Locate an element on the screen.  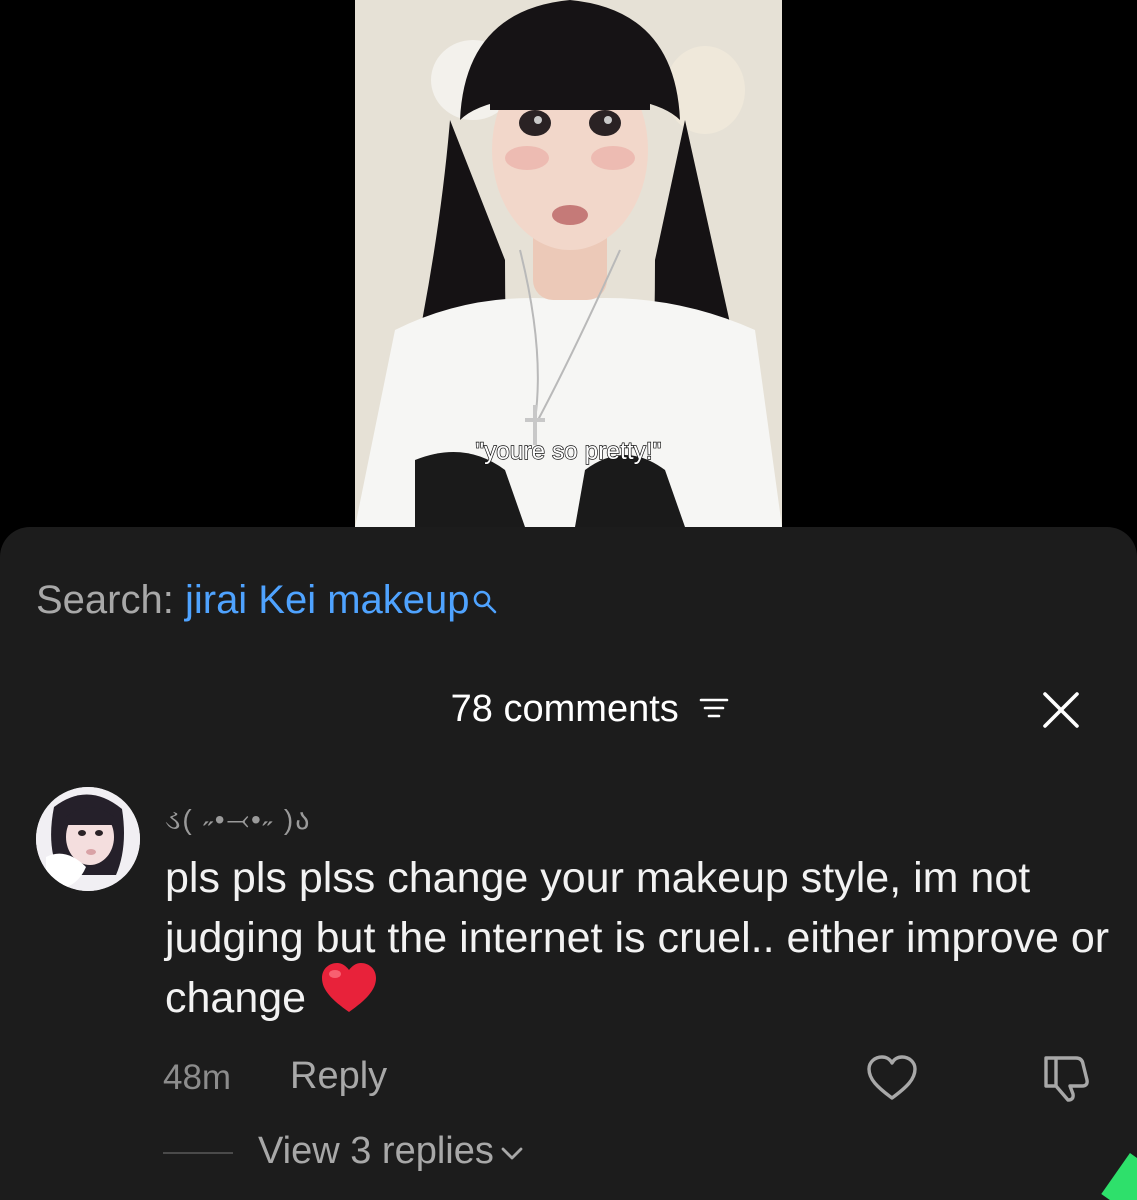
search-prefix: Search: is located at coordinates (110, 600).